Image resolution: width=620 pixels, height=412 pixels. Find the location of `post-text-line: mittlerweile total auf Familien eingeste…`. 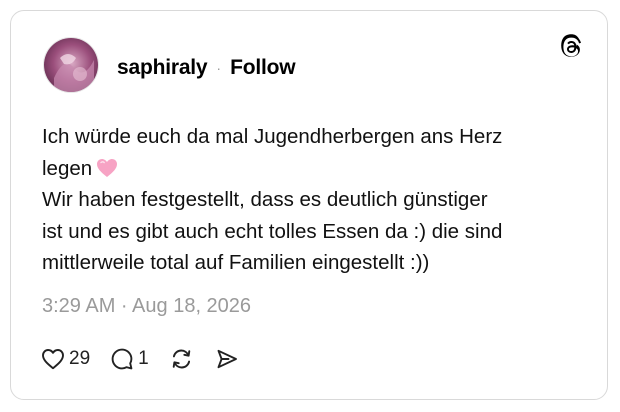

post-text-line: mittlerweile total auf Familien eingeste… is located at coordinates (236, 262).